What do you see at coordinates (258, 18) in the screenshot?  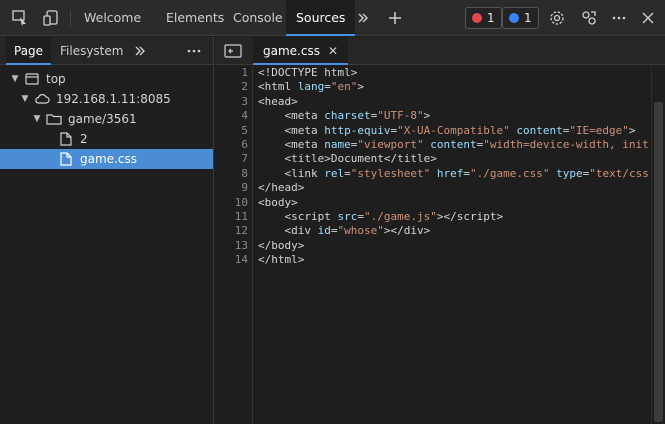 I see `tab-console: Console` at bounding box center [258, 18].